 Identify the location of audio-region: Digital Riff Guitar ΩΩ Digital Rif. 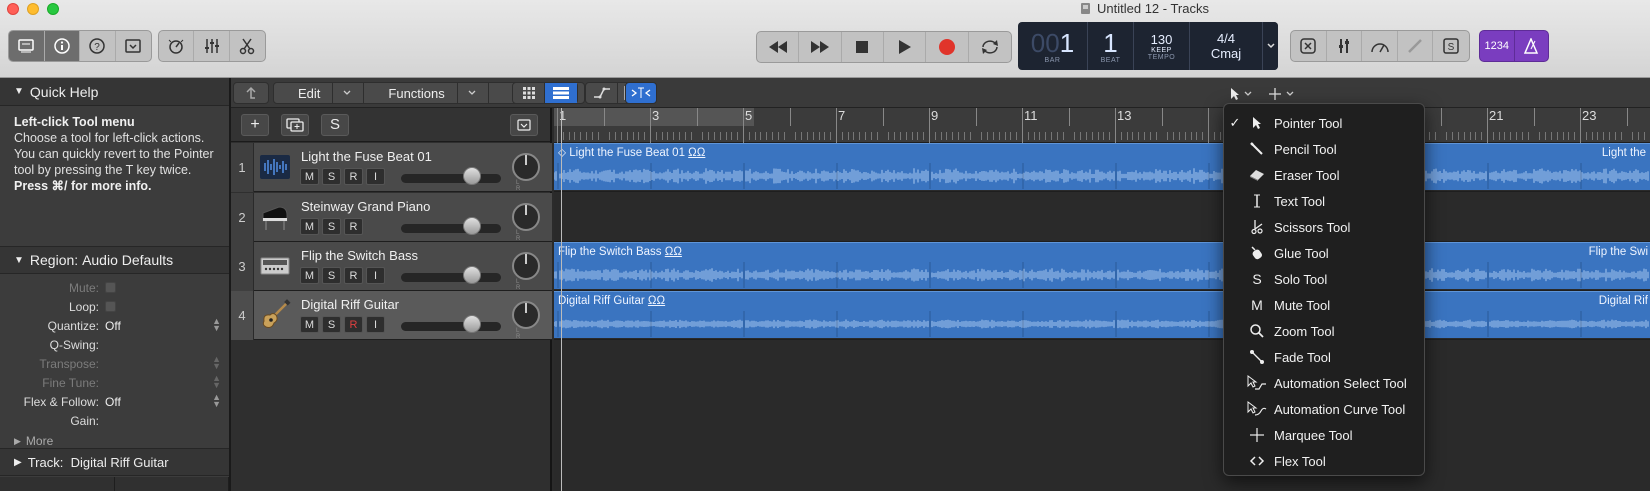
(1102, 314).